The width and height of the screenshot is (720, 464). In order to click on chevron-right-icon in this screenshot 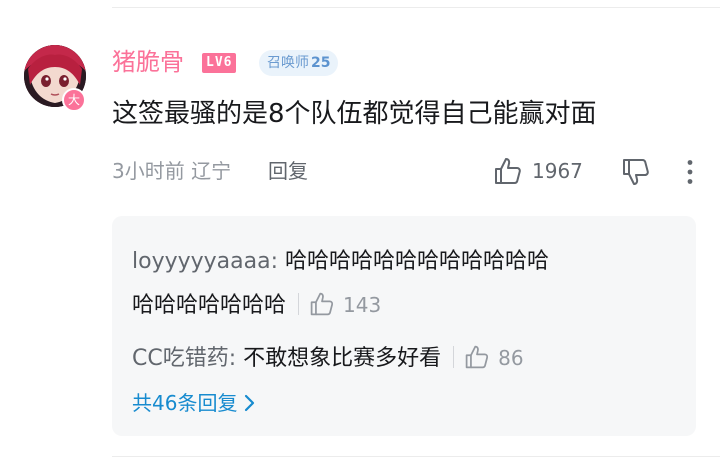, I will do `click(250, 401)`.